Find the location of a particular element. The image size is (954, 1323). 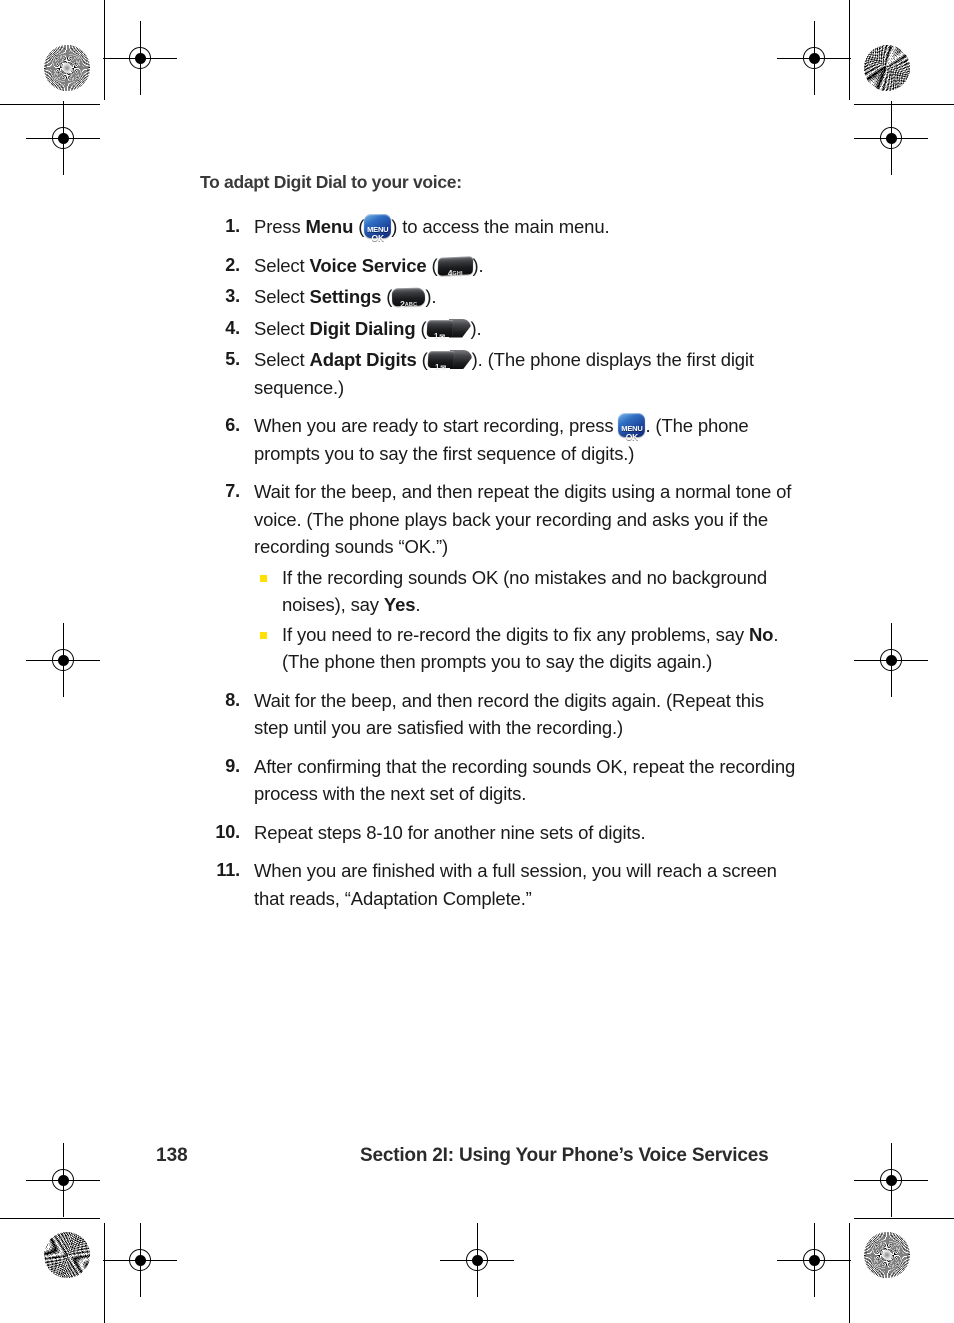

step-text-bold: Settings is located at coordinates (345, 296).